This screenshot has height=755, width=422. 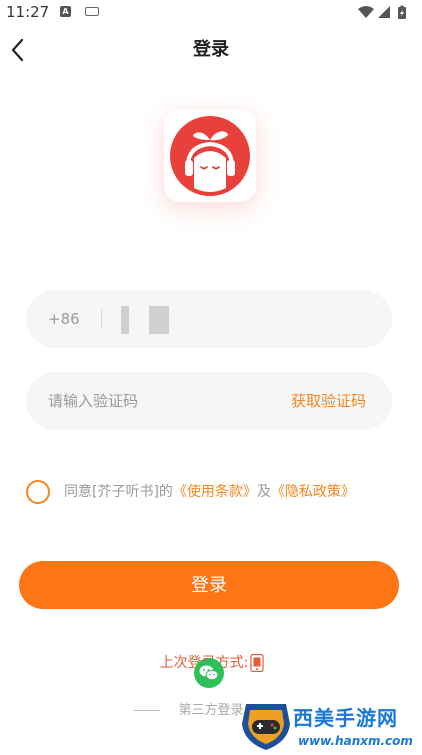 I want to click on status-bar: 11:27 A, so click(x=211, y=12).